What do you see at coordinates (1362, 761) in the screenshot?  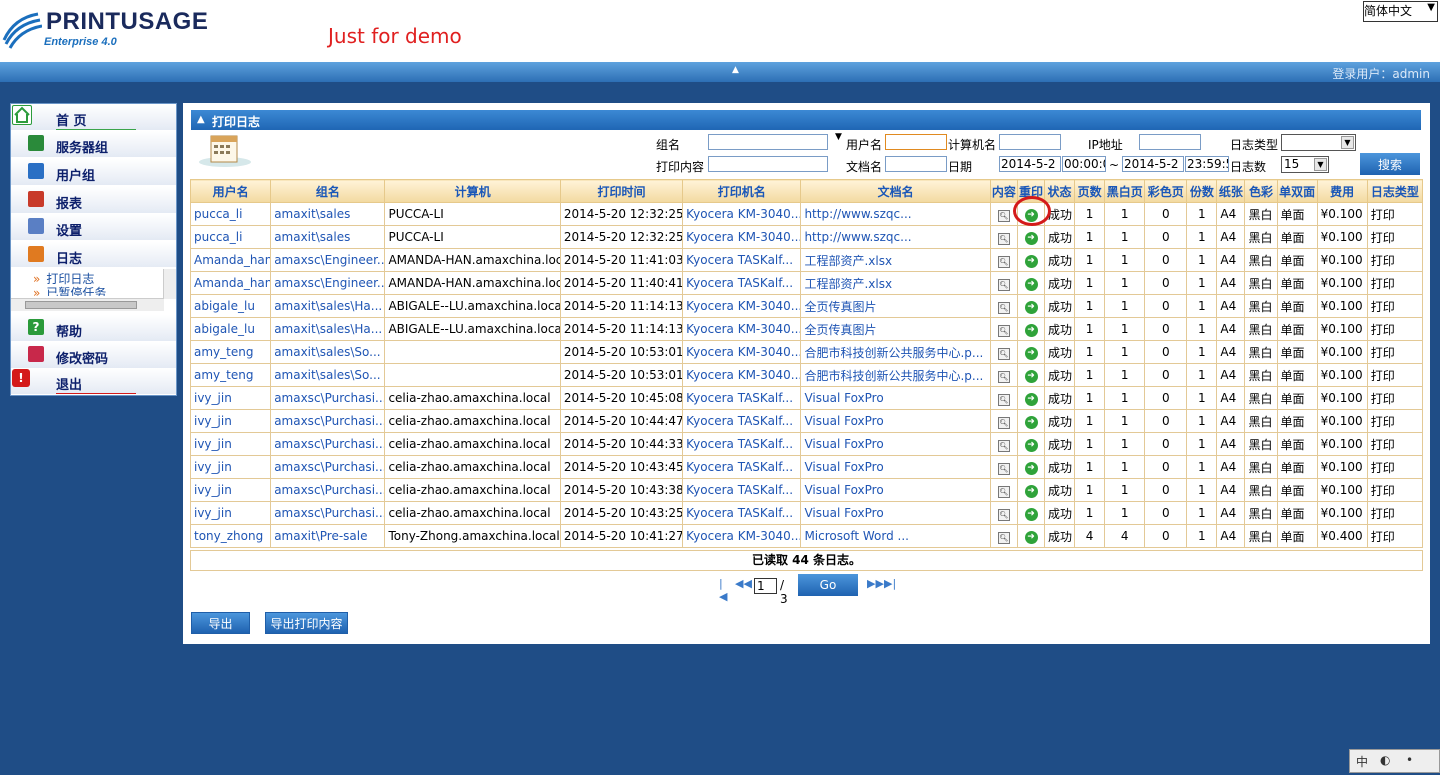 I see `ime-chinese-icon: 中` at bounding box center [1362, 761].